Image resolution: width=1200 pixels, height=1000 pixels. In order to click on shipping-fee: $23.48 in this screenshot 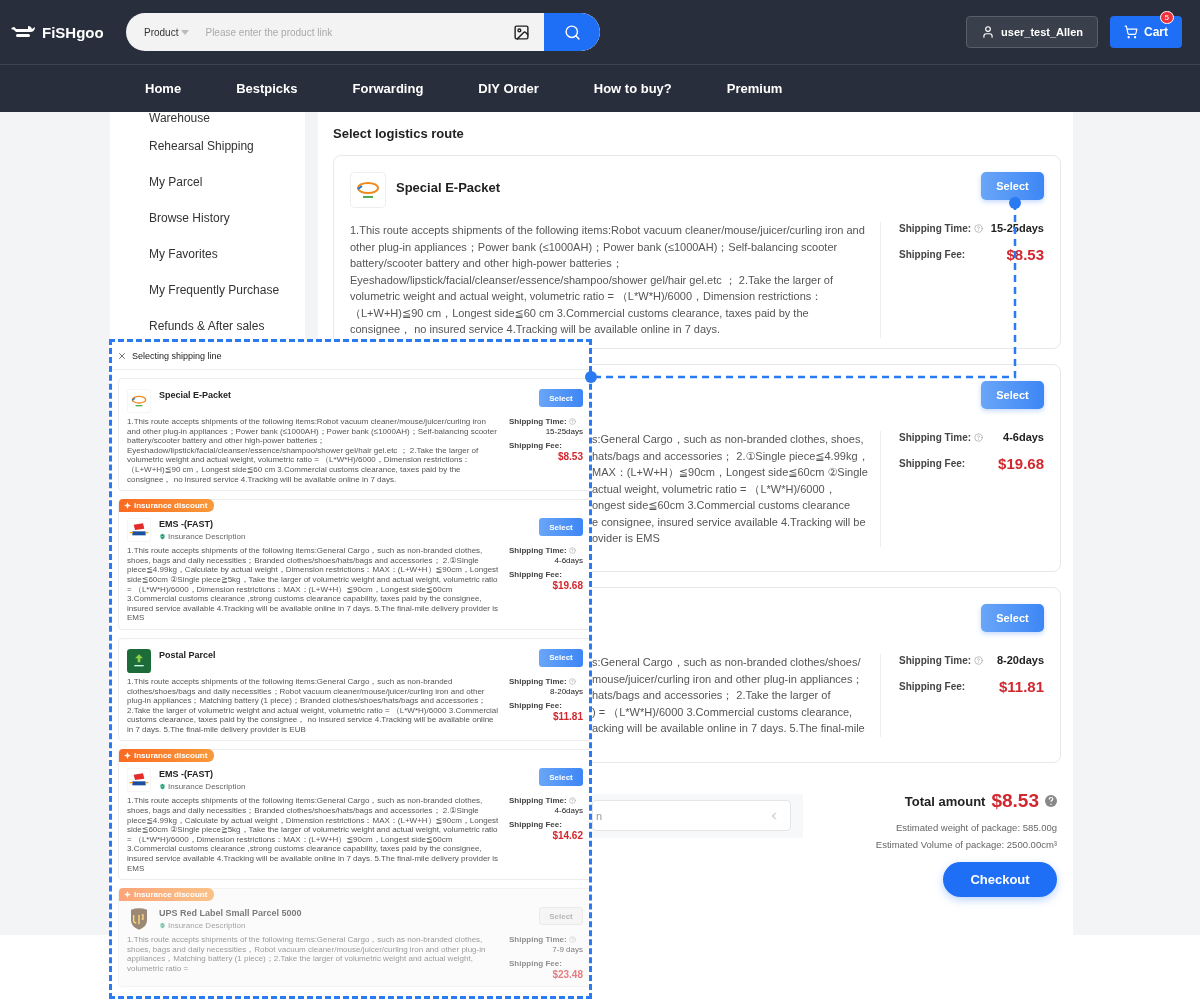, I will do `click(567, 975)`.